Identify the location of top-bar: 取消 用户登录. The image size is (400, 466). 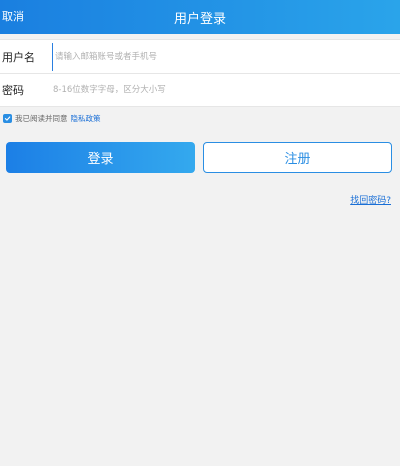
(200, 17).